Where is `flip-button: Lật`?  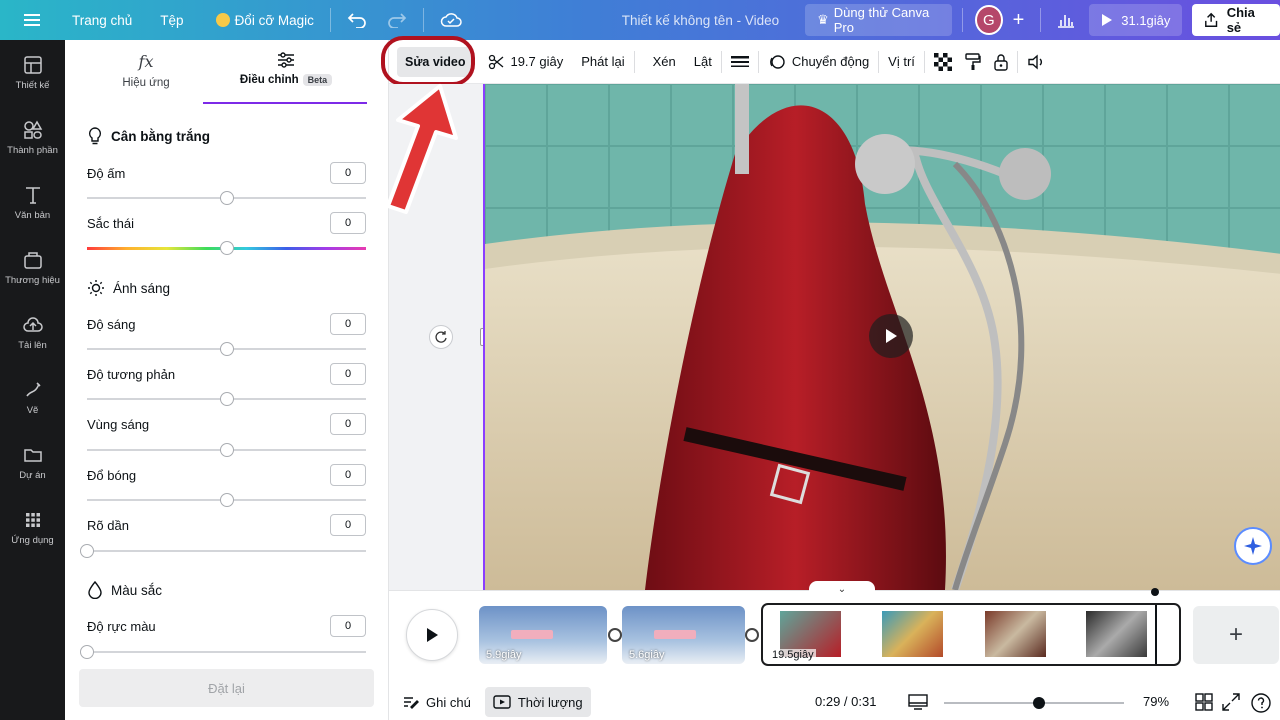
flip-button: Lật is located at coordinates (703, 62).